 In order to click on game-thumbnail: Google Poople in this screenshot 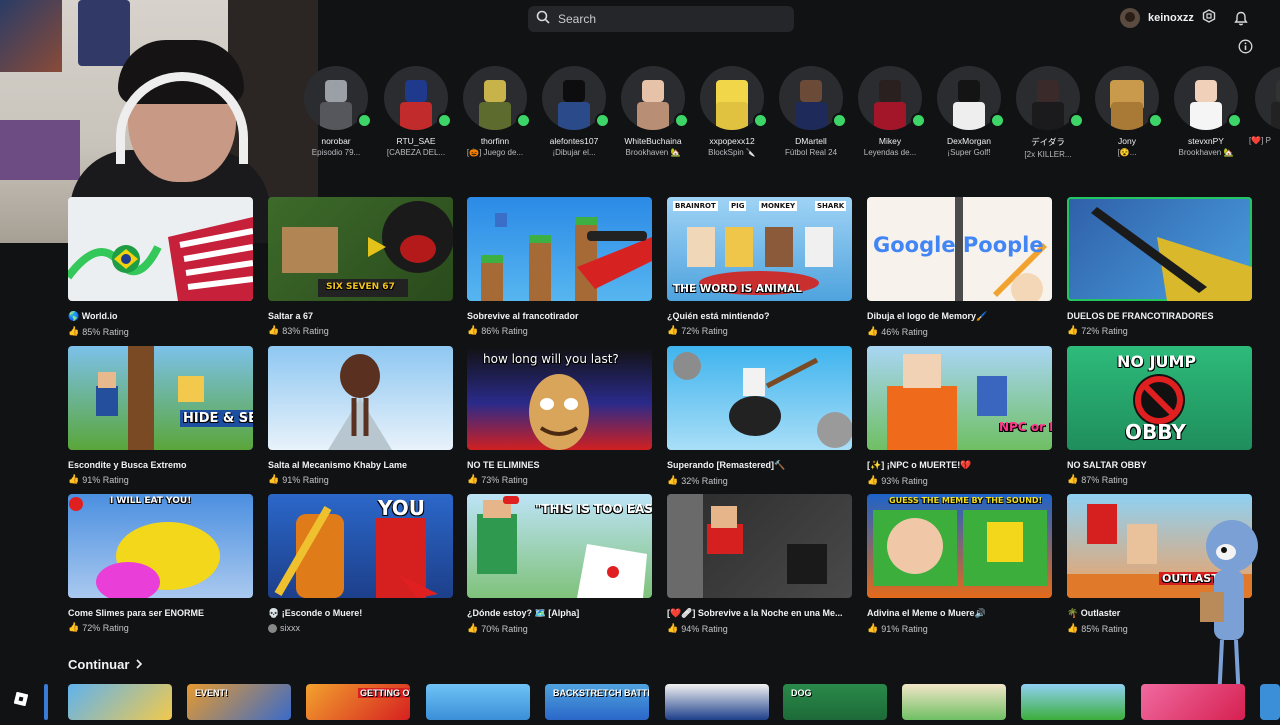, I will do `click(959, 249)`.